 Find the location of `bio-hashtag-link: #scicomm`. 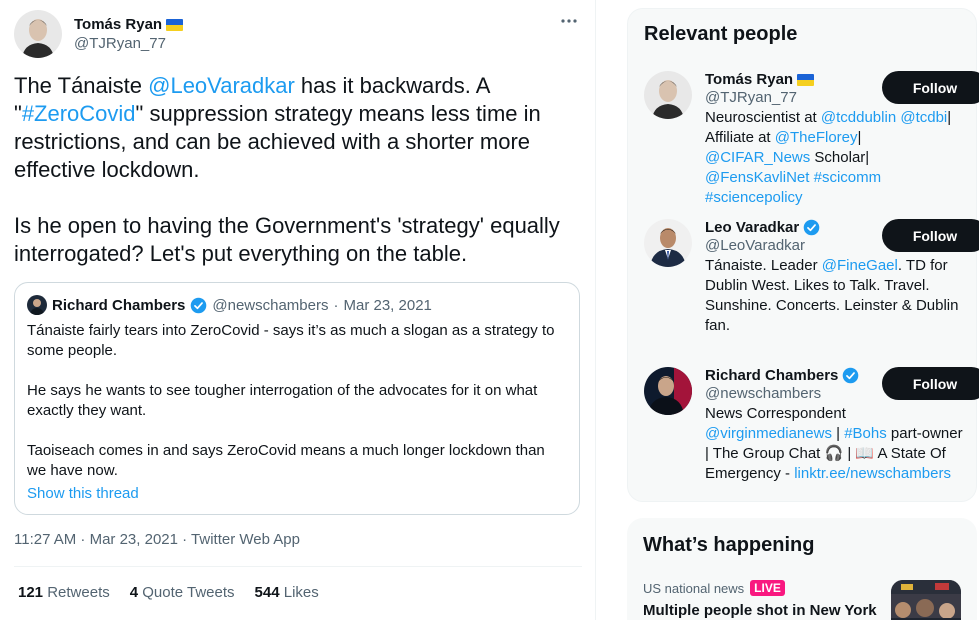

bio-hashtag-link: #scicomm is located at coordinates (848, 177).